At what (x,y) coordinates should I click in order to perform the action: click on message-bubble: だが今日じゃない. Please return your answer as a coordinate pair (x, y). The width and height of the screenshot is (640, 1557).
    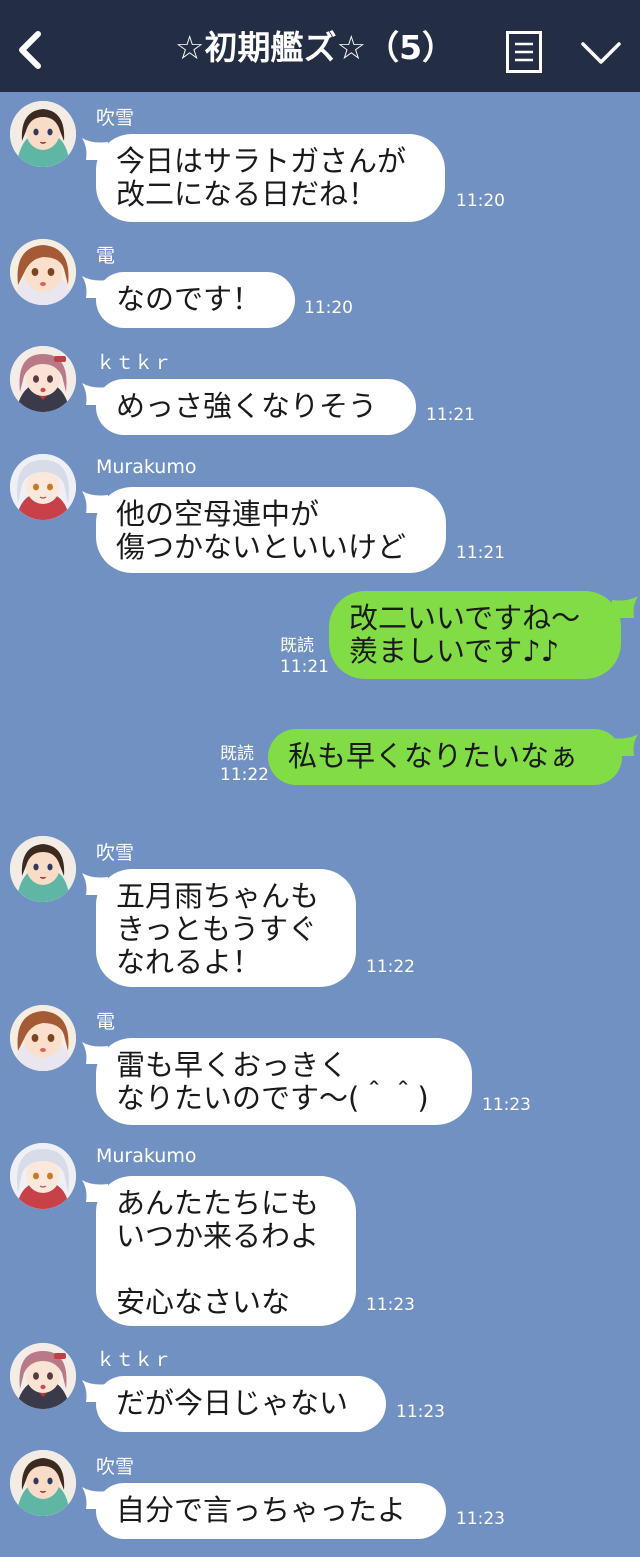
    Looking at the image, I should click on (241, 1404).